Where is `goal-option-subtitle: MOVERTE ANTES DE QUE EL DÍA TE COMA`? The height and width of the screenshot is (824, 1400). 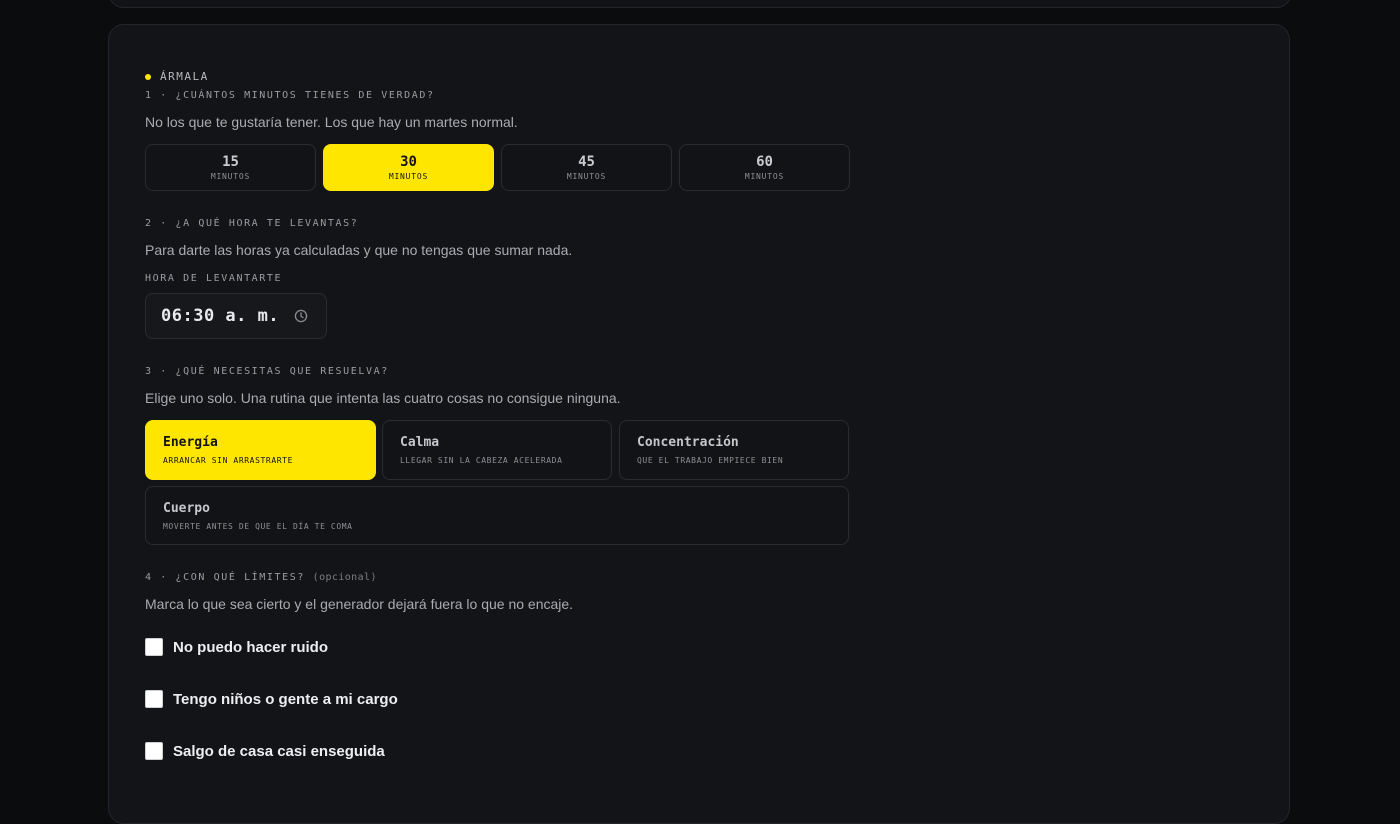
goal-option-subtitle: MOVERTE ANTES DE QUE EL DÍA TE COMA is located at coordinates (258, 526).